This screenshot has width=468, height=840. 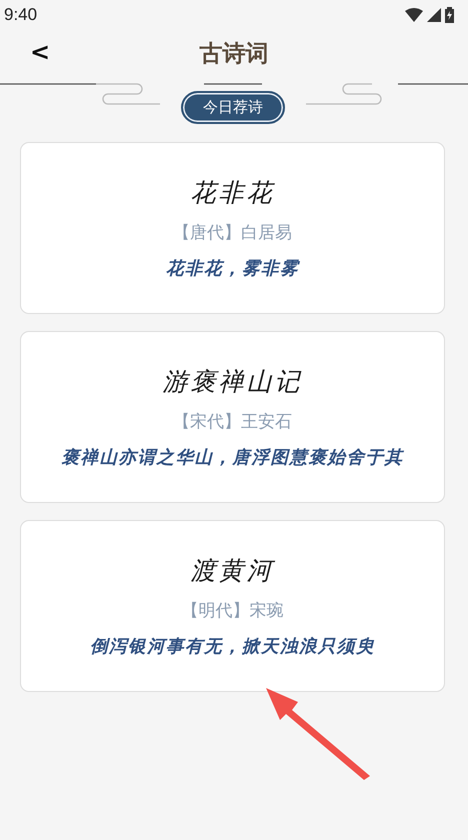 I want to click on today-poem-badge: 今日荐诗, so click(x=233, y=107).